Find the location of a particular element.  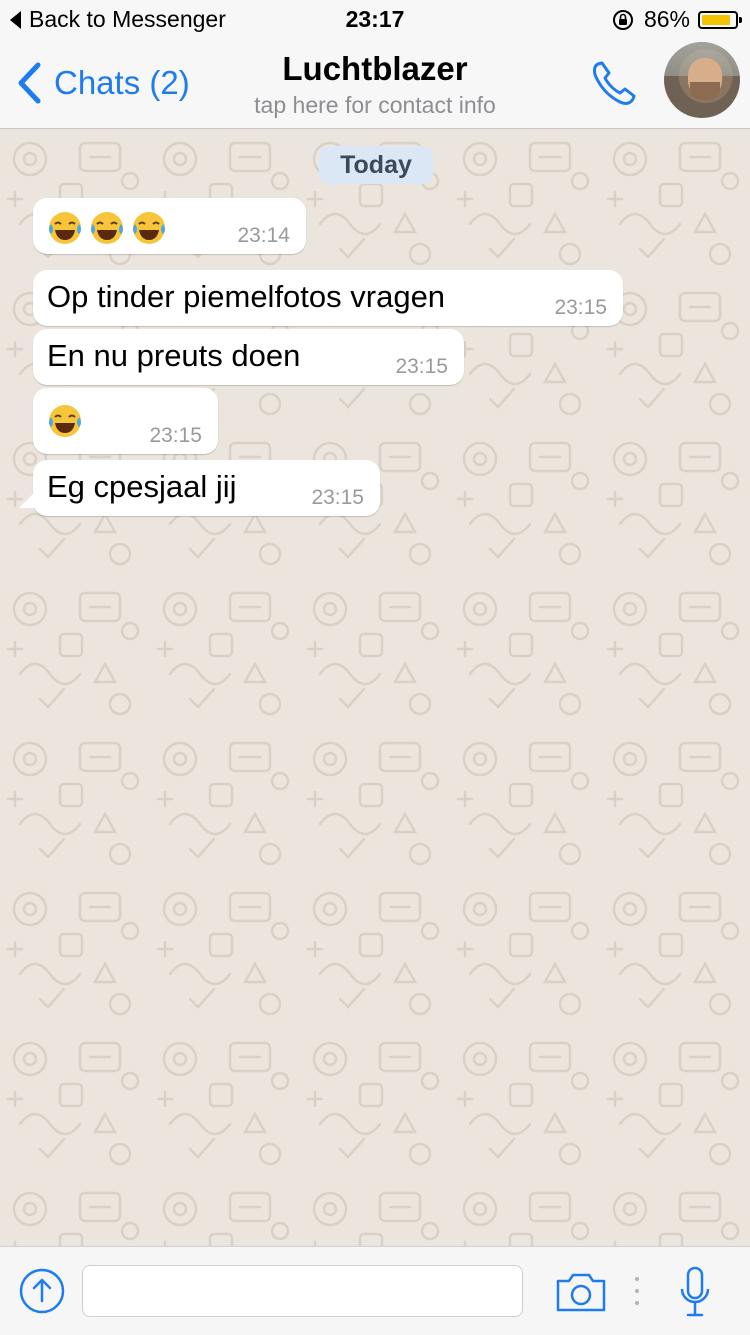

contact-info-button: Luchtblazer tap here for contact info is located at coordinates (375, 84).